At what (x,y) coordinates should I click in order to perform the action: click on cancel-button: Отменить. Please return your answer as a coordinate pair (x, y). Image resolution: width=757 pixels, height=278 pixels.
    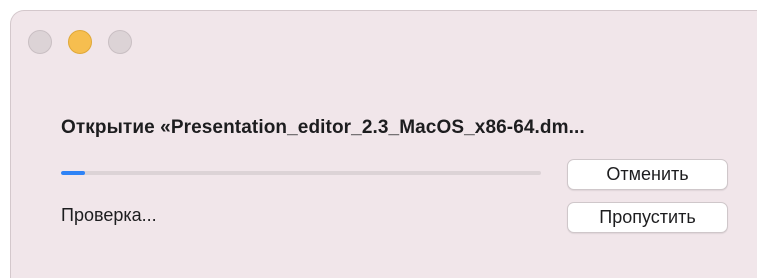
    Looking at the image, I should click on (647, 174).